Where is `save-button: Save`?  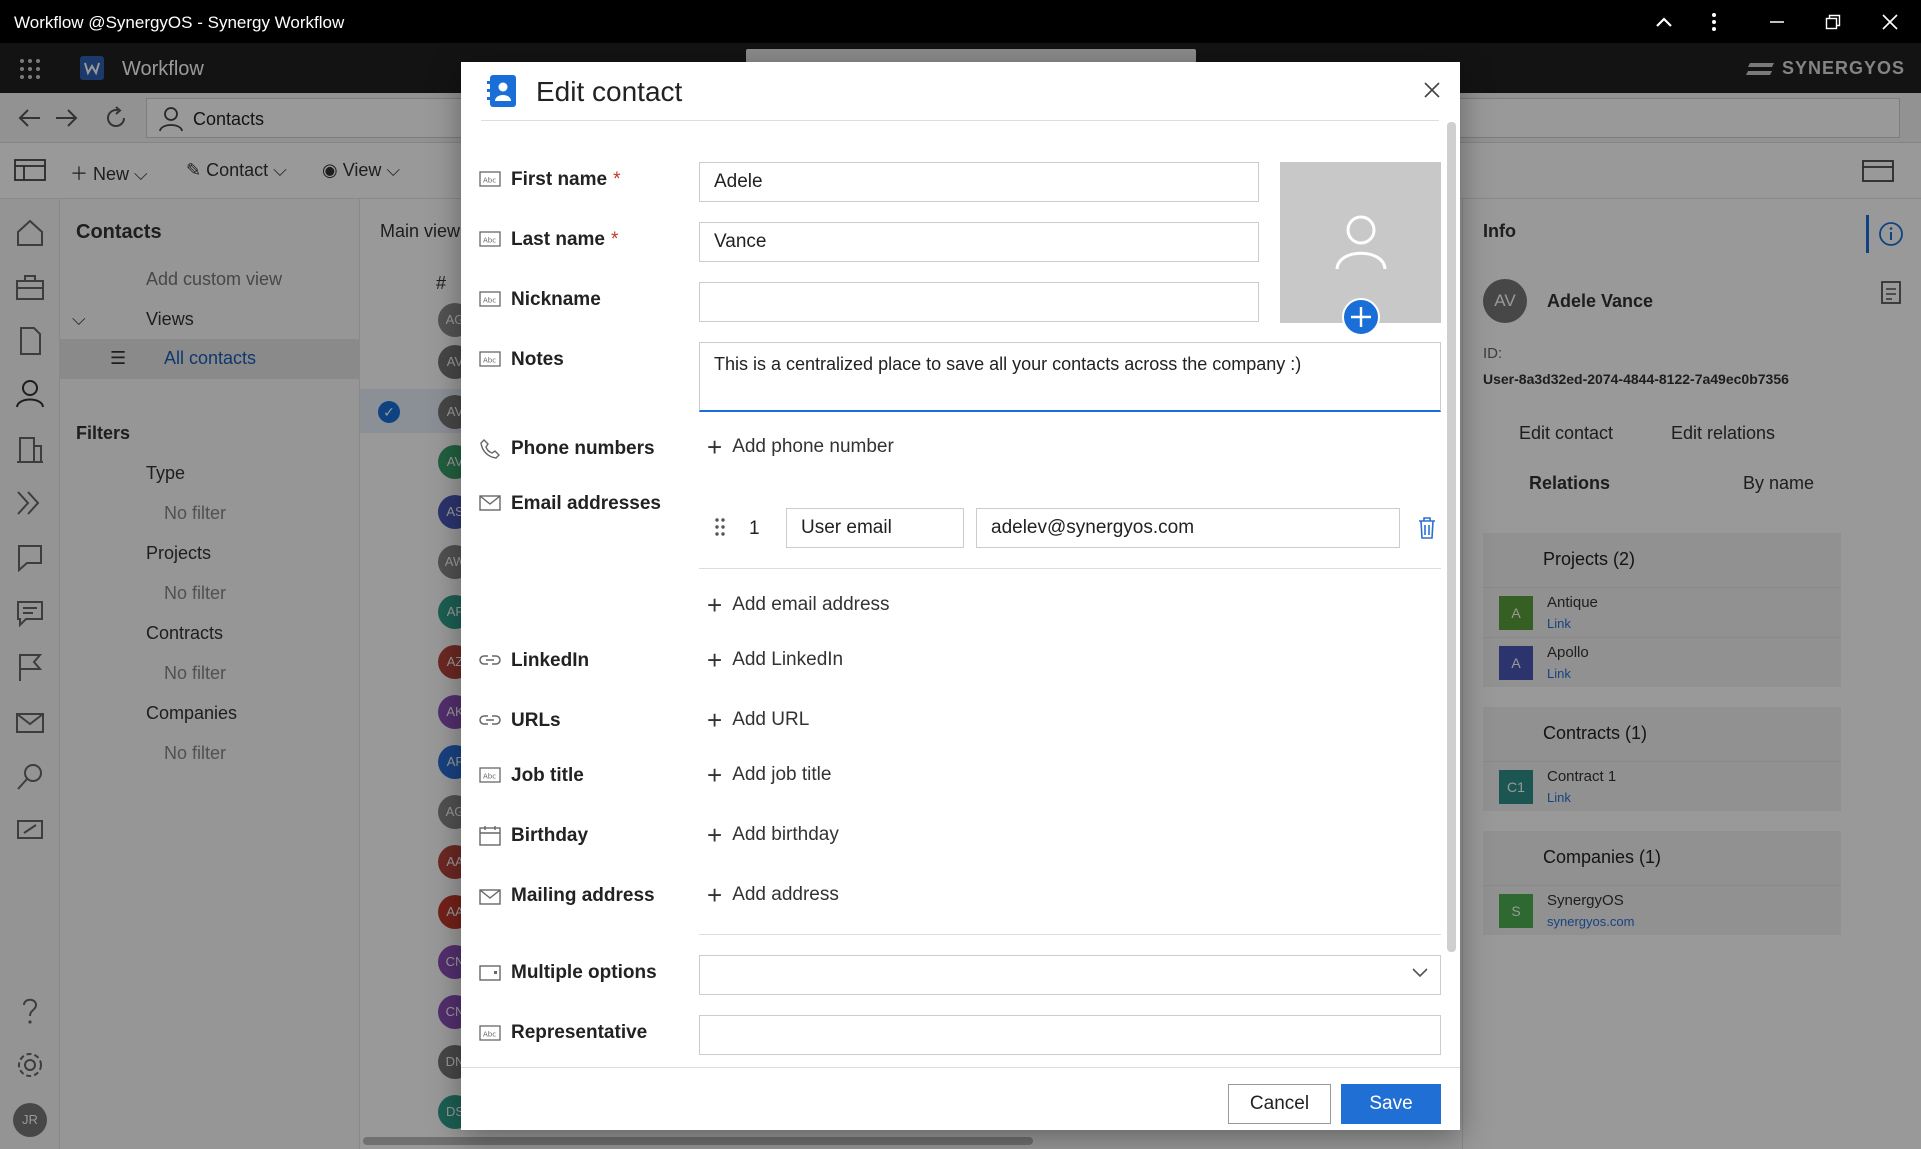 save-button: Save is located at coordinates (1391, 1104).